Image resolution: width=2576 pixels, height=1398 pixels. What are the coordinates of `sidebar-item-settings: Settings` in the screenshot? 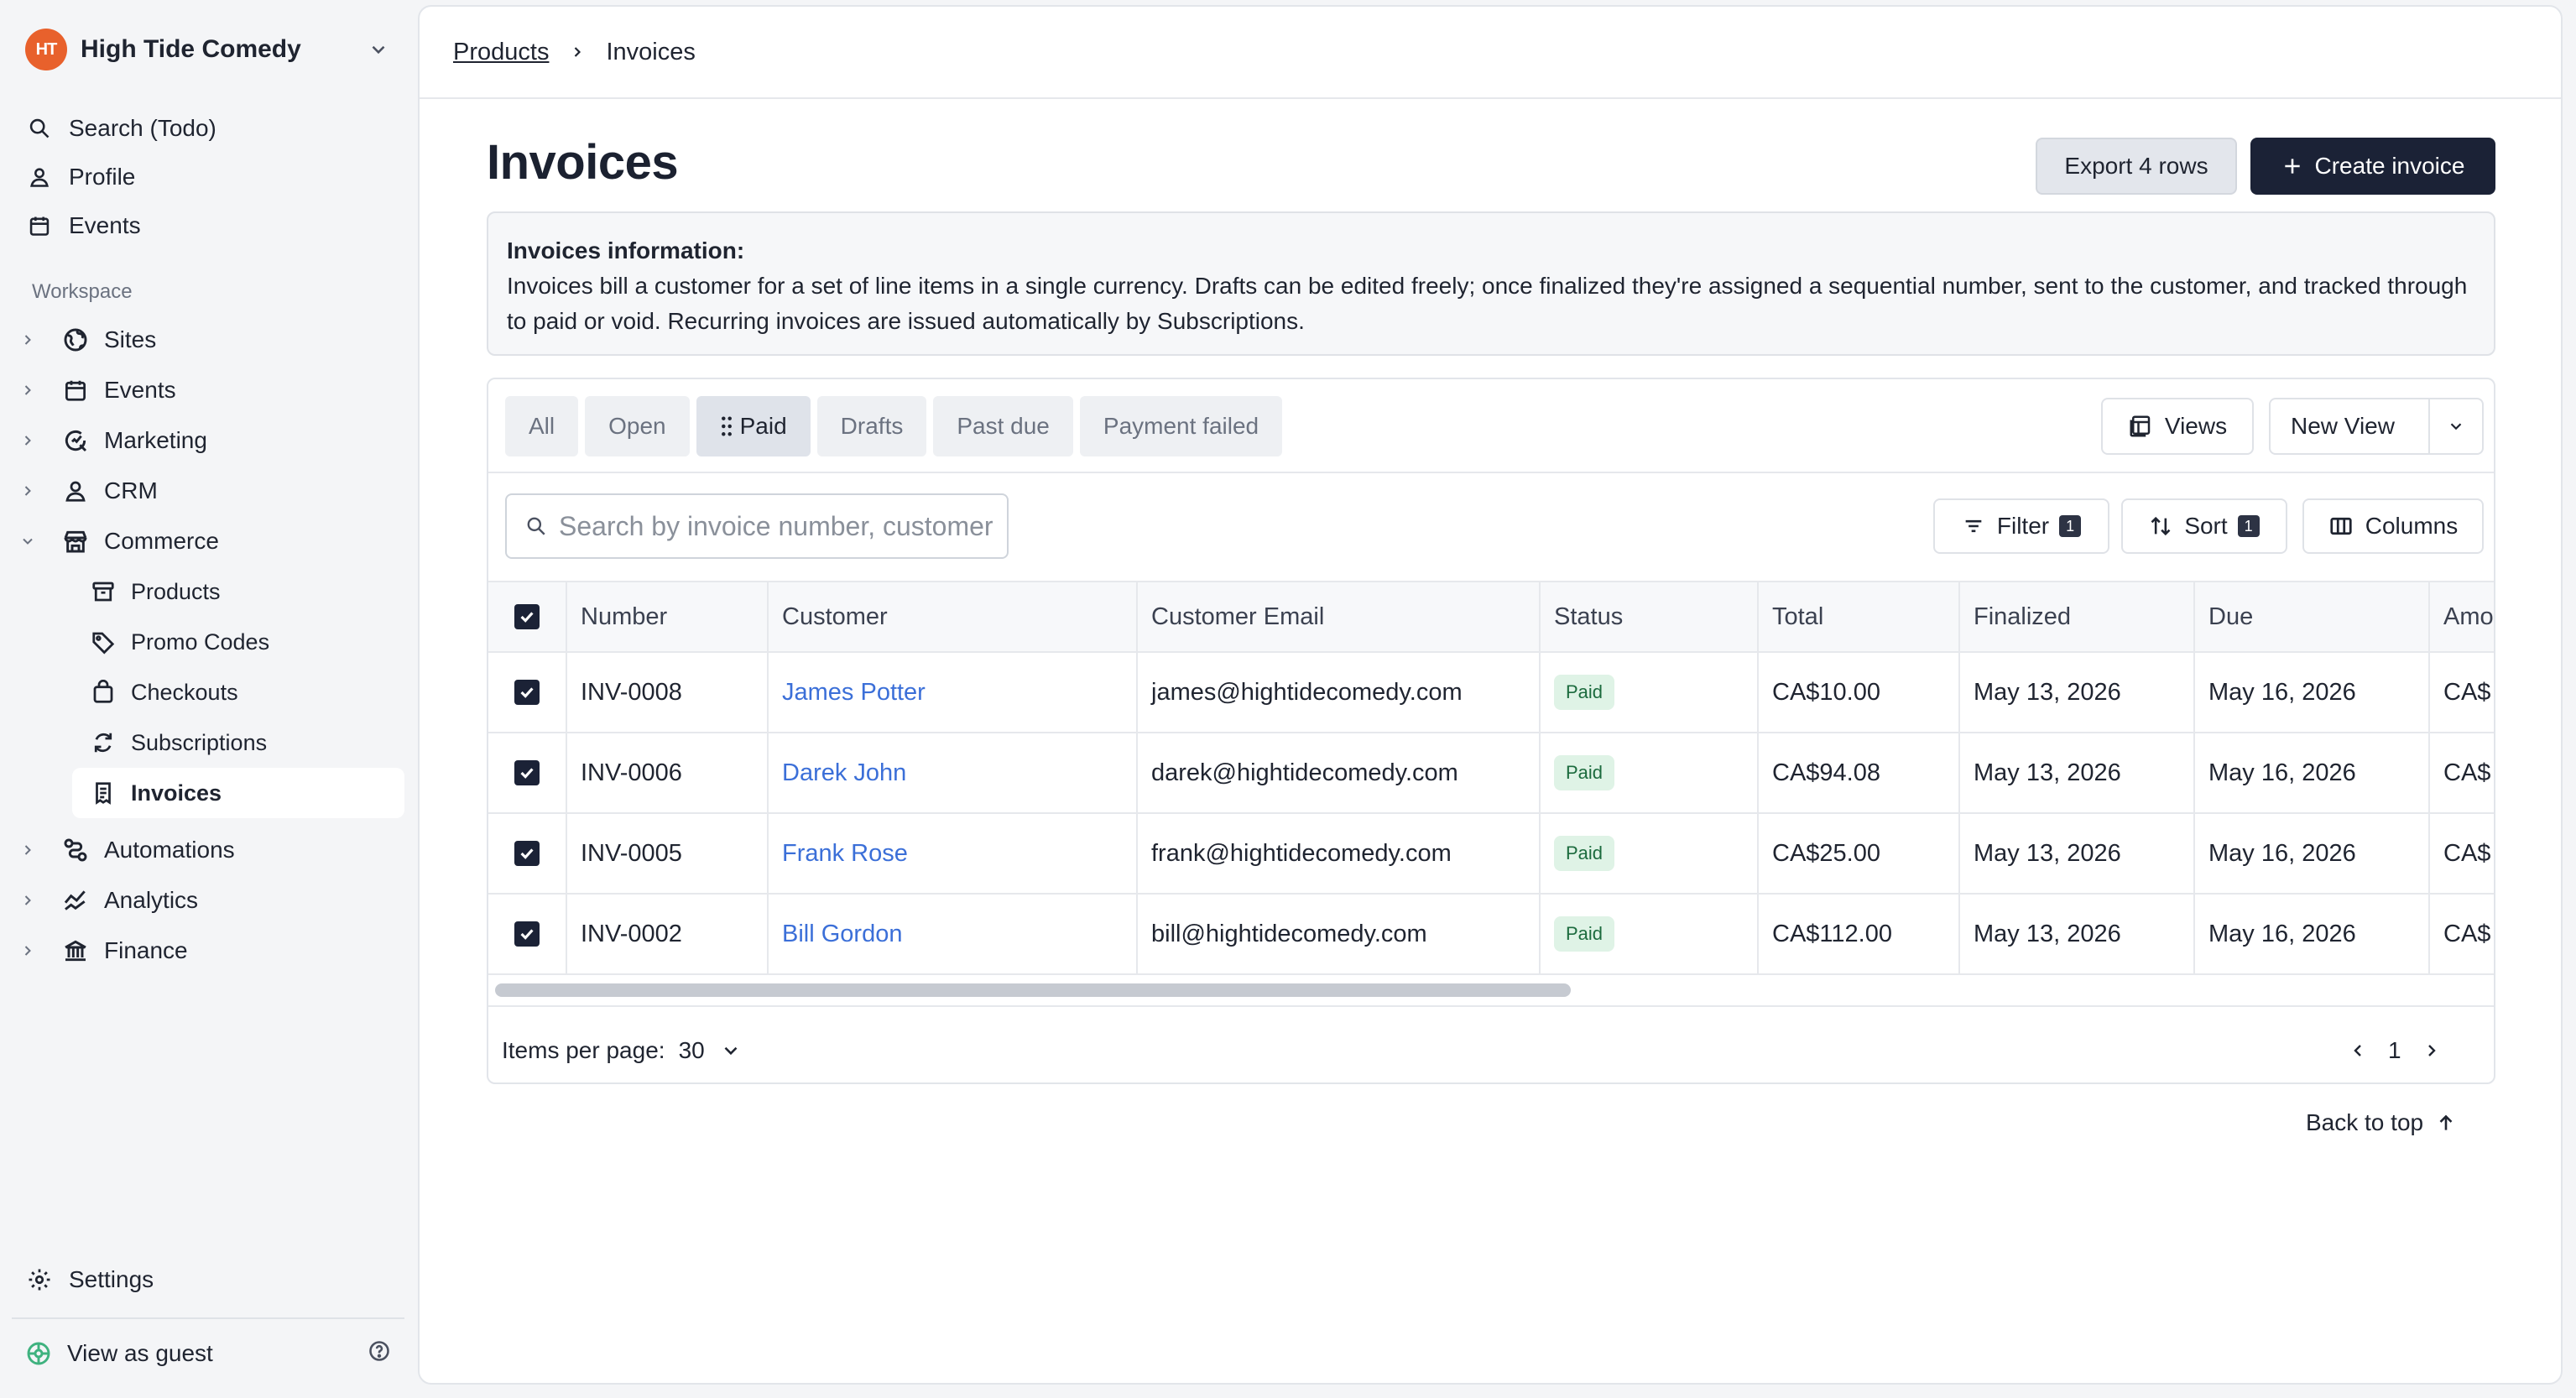 It's located at (89, 1279).